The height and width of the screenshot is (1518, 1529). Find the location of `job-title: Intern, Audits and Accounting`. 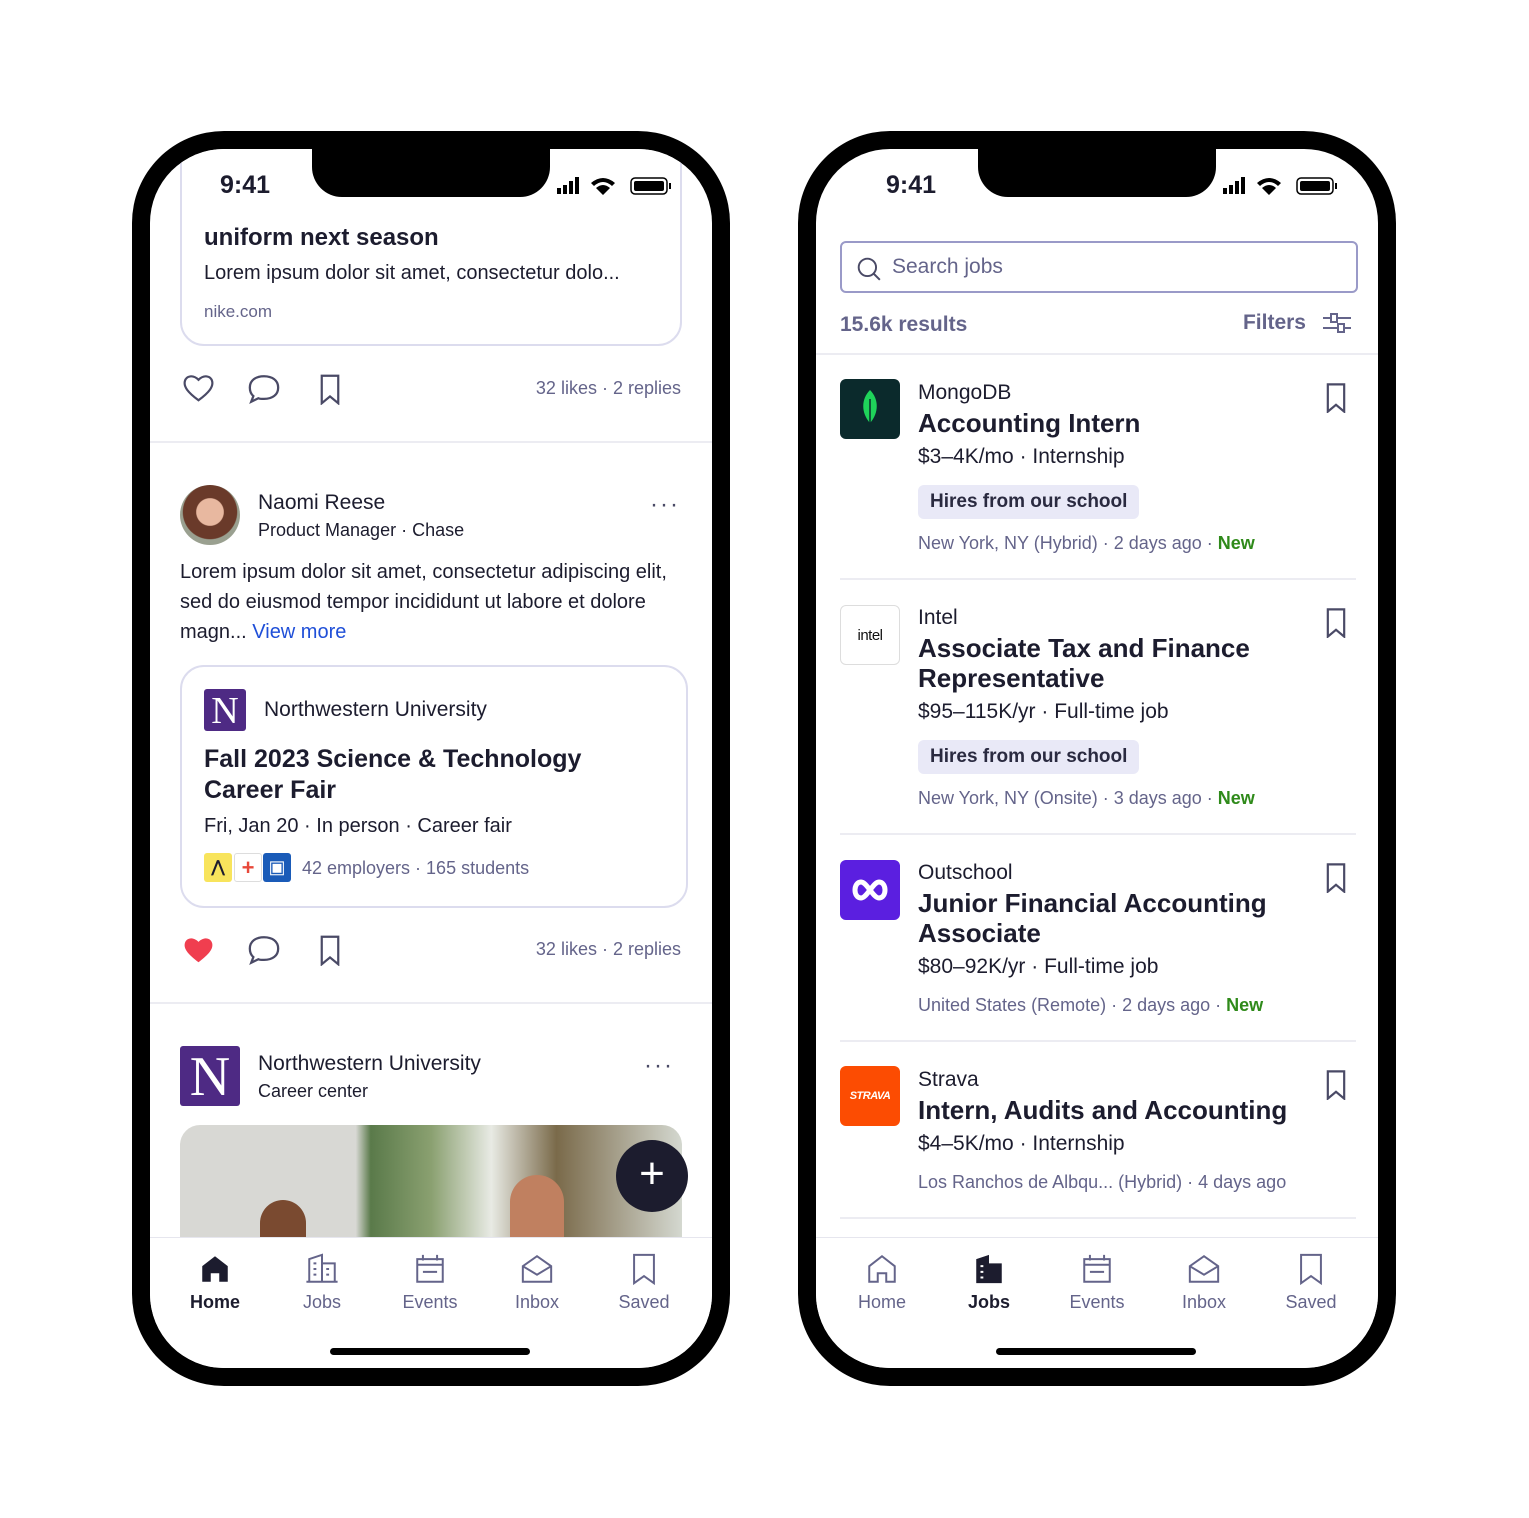

job-title: Intern, Audits and Accounting is located at coordinates (1103, 1110).